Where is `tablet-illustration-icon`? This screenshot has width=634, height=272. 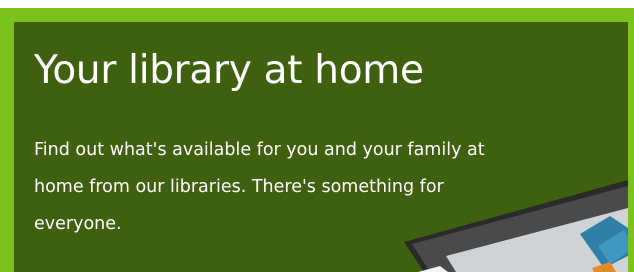 tablet-illustration-icon is located at coordinates (516, 226).